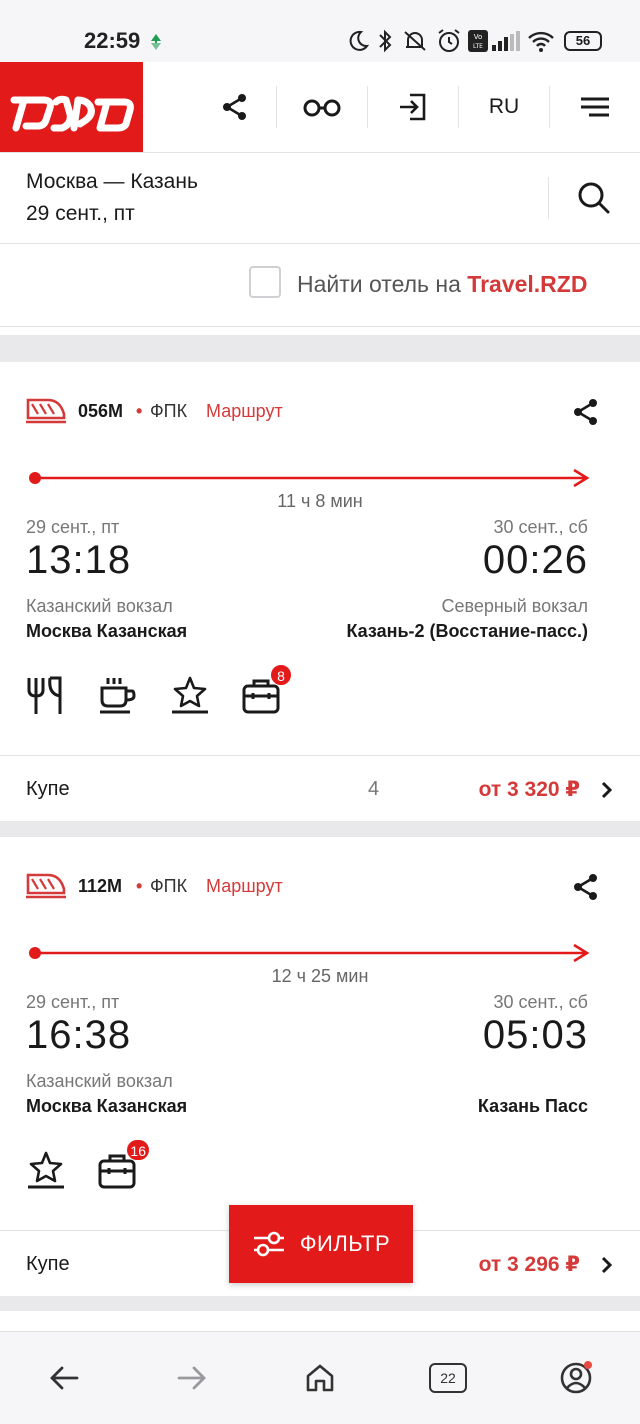  I want to click on header-share-button, so click(235, 107).